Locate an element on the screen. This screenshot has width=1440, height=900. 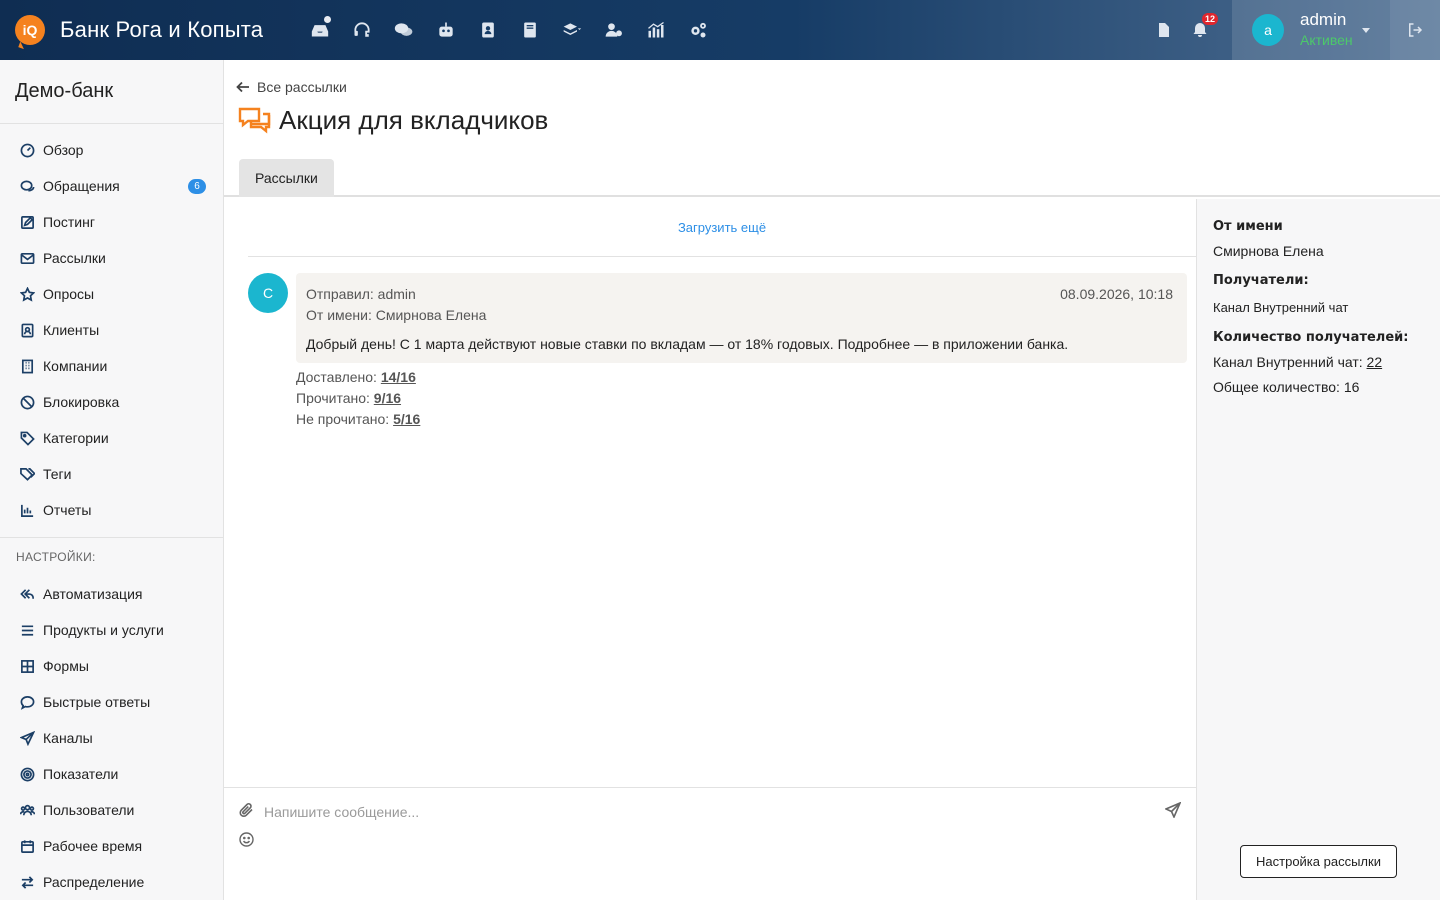
user-menu: a admin Активен is located at coordinates (1311, 30).